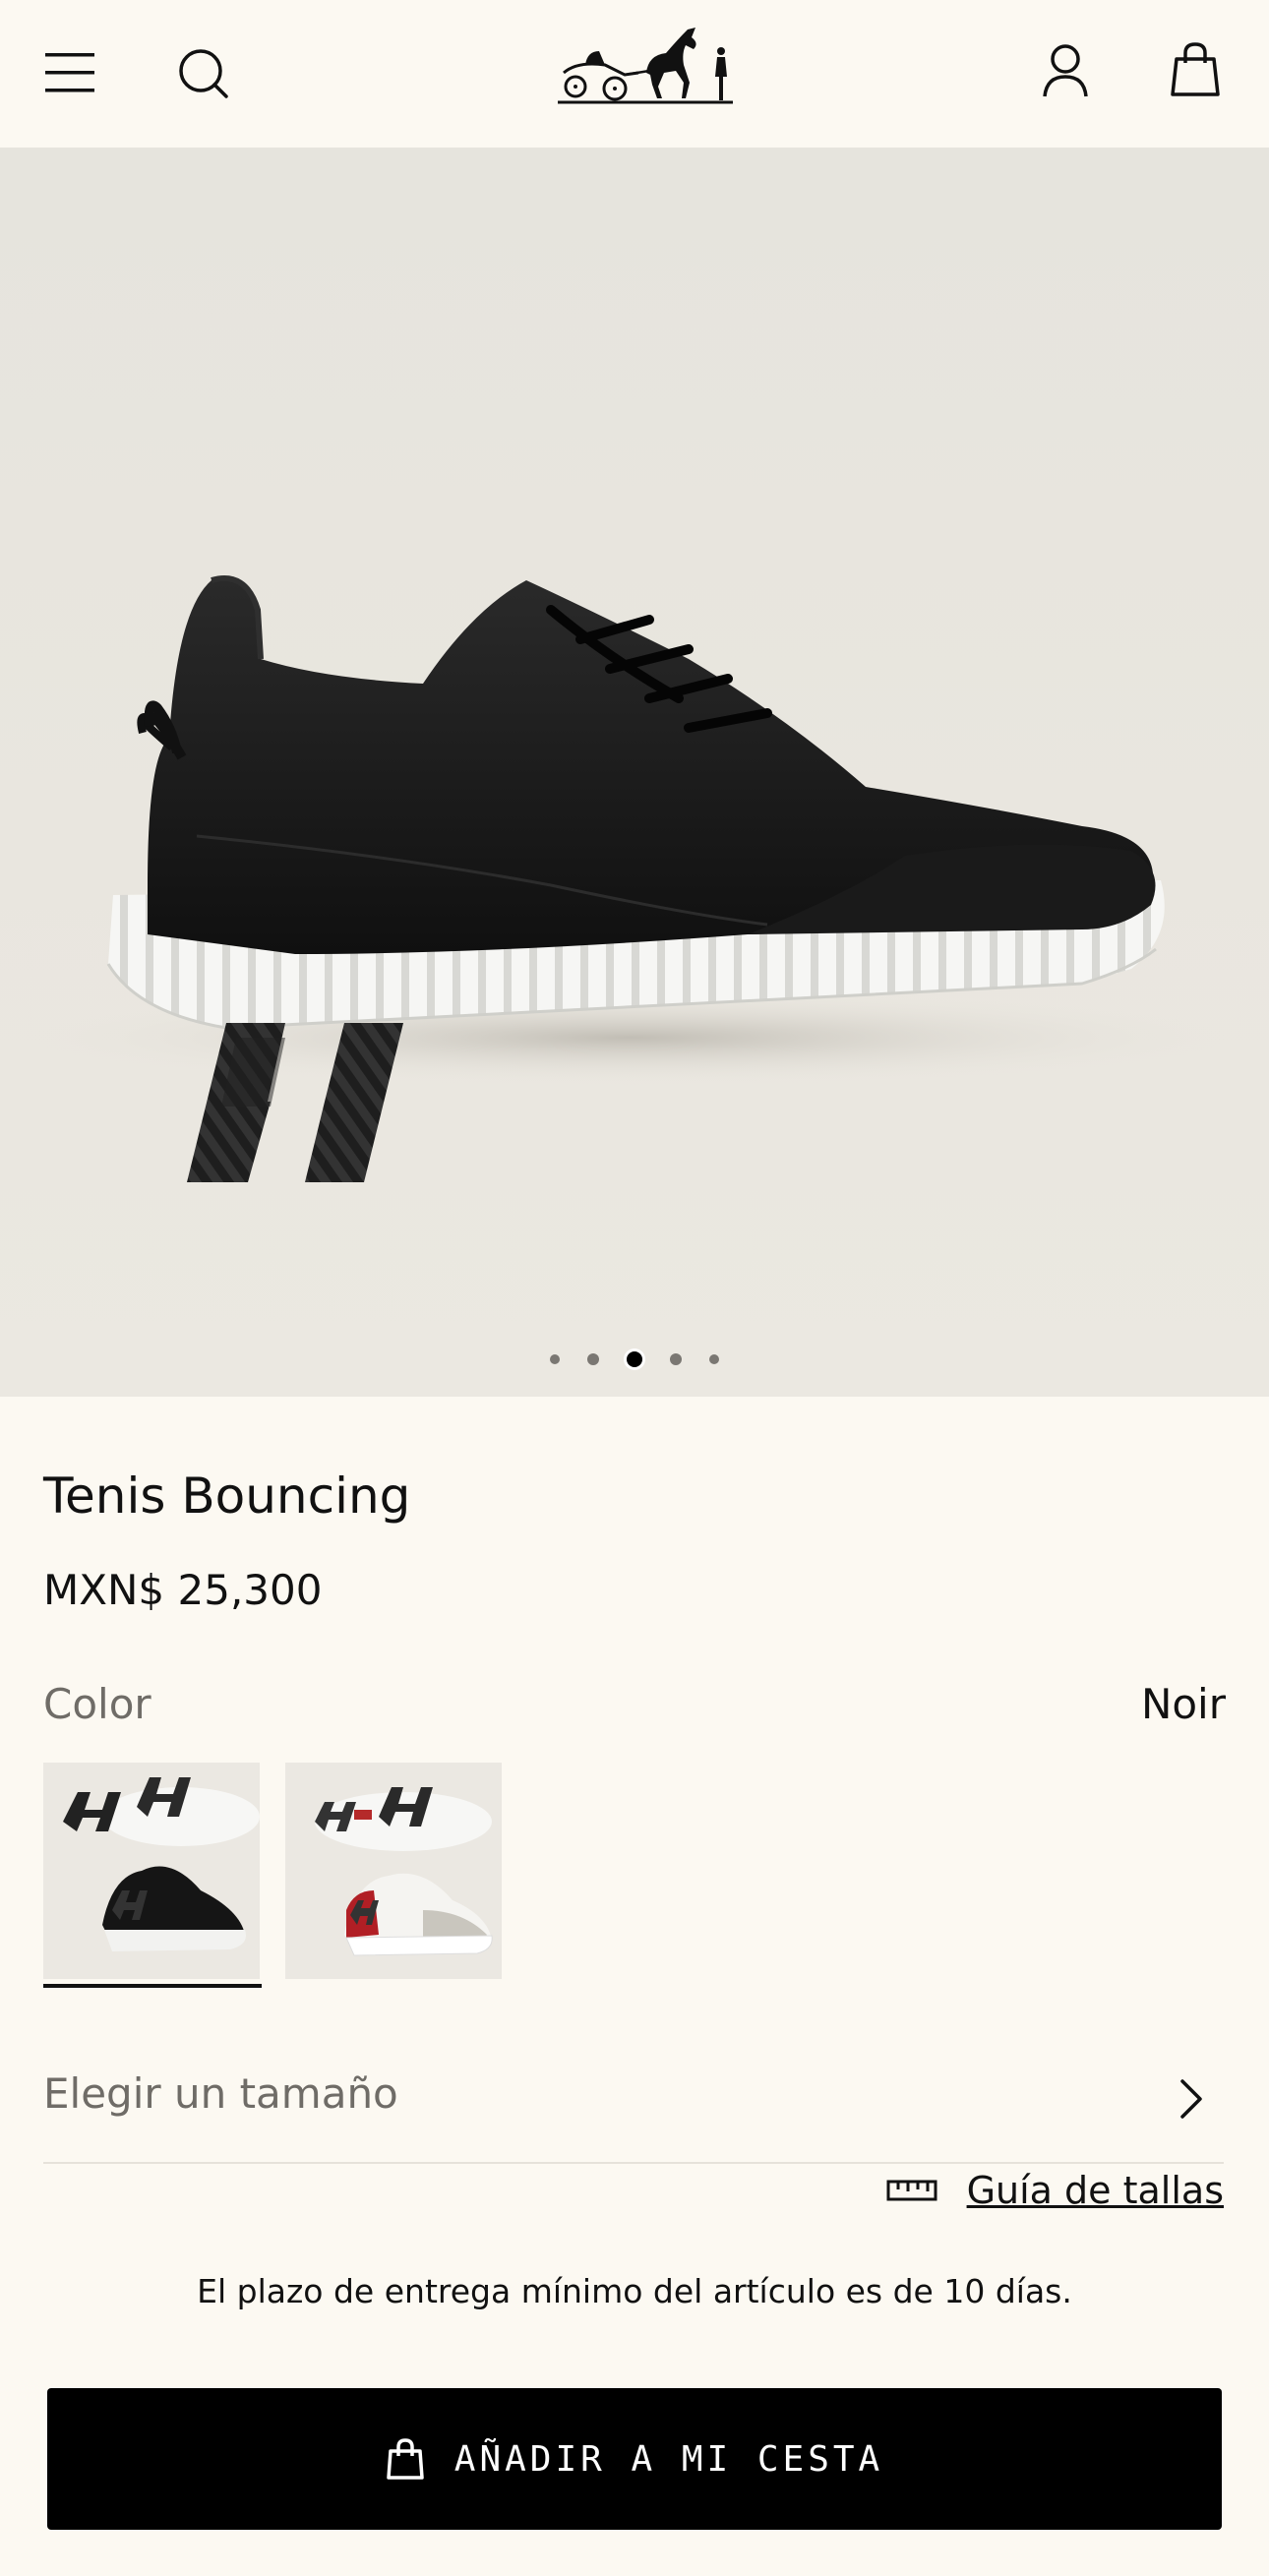  I want to click on white-red-sneaker-thumbnail, so click(404, 1871).